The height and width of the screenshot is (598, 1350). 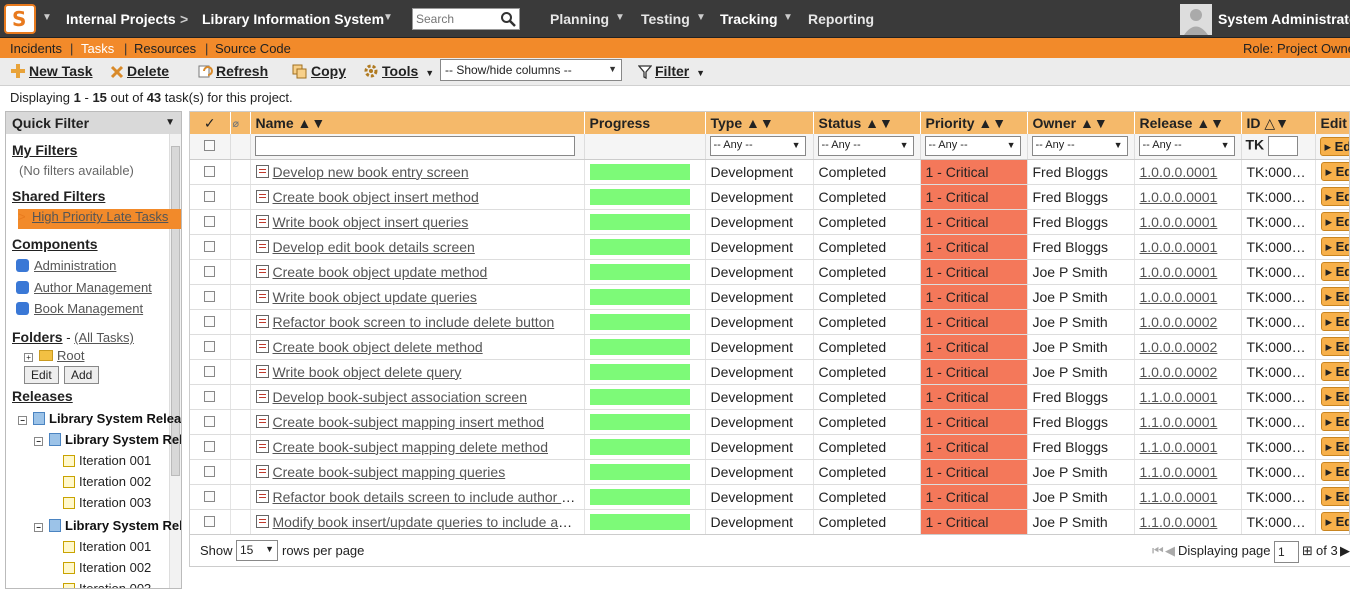 I want to click on filter-apply-button: ▸ Edit, so click(x=1334, y=146).